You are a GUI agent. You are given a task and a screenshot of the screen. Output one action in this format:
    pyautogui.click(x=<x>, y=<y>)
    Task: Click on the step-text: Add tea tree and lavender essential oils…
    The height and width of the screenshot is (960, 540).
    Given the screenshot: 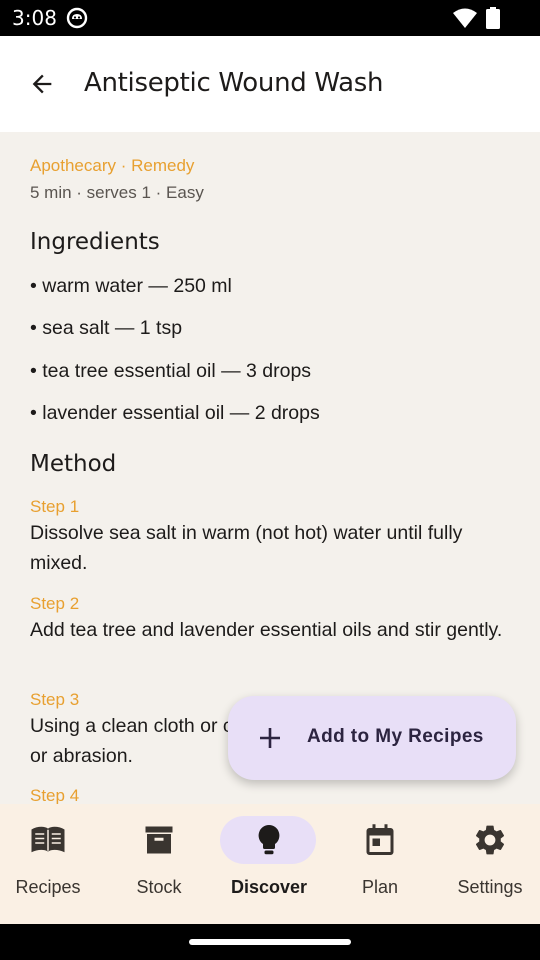 What is the action you would take?
    pyautogui.click(x=266, y=630)
    